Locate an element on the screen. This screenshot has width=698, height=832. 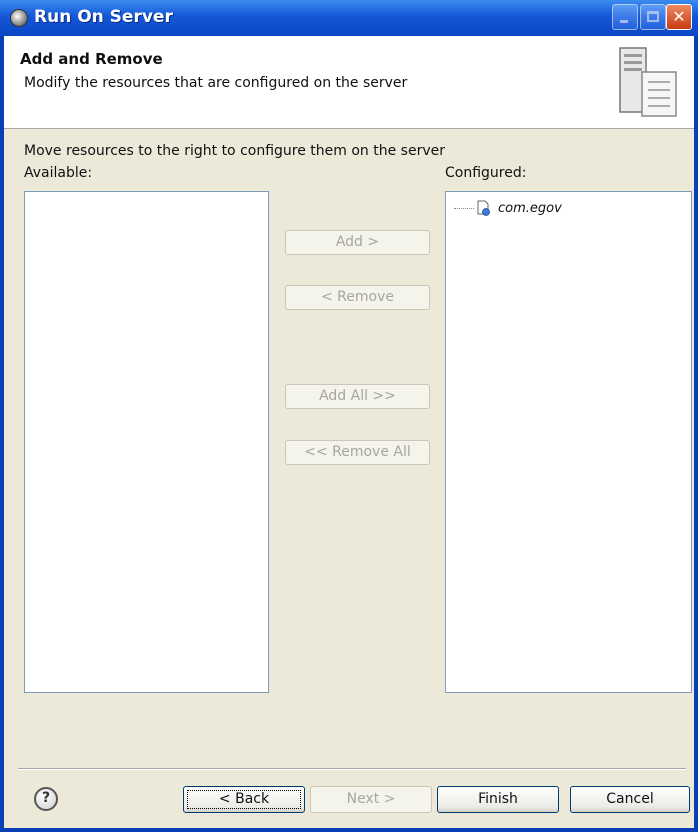
tree-item-label: com.egov is located at coordinates (530, 208).